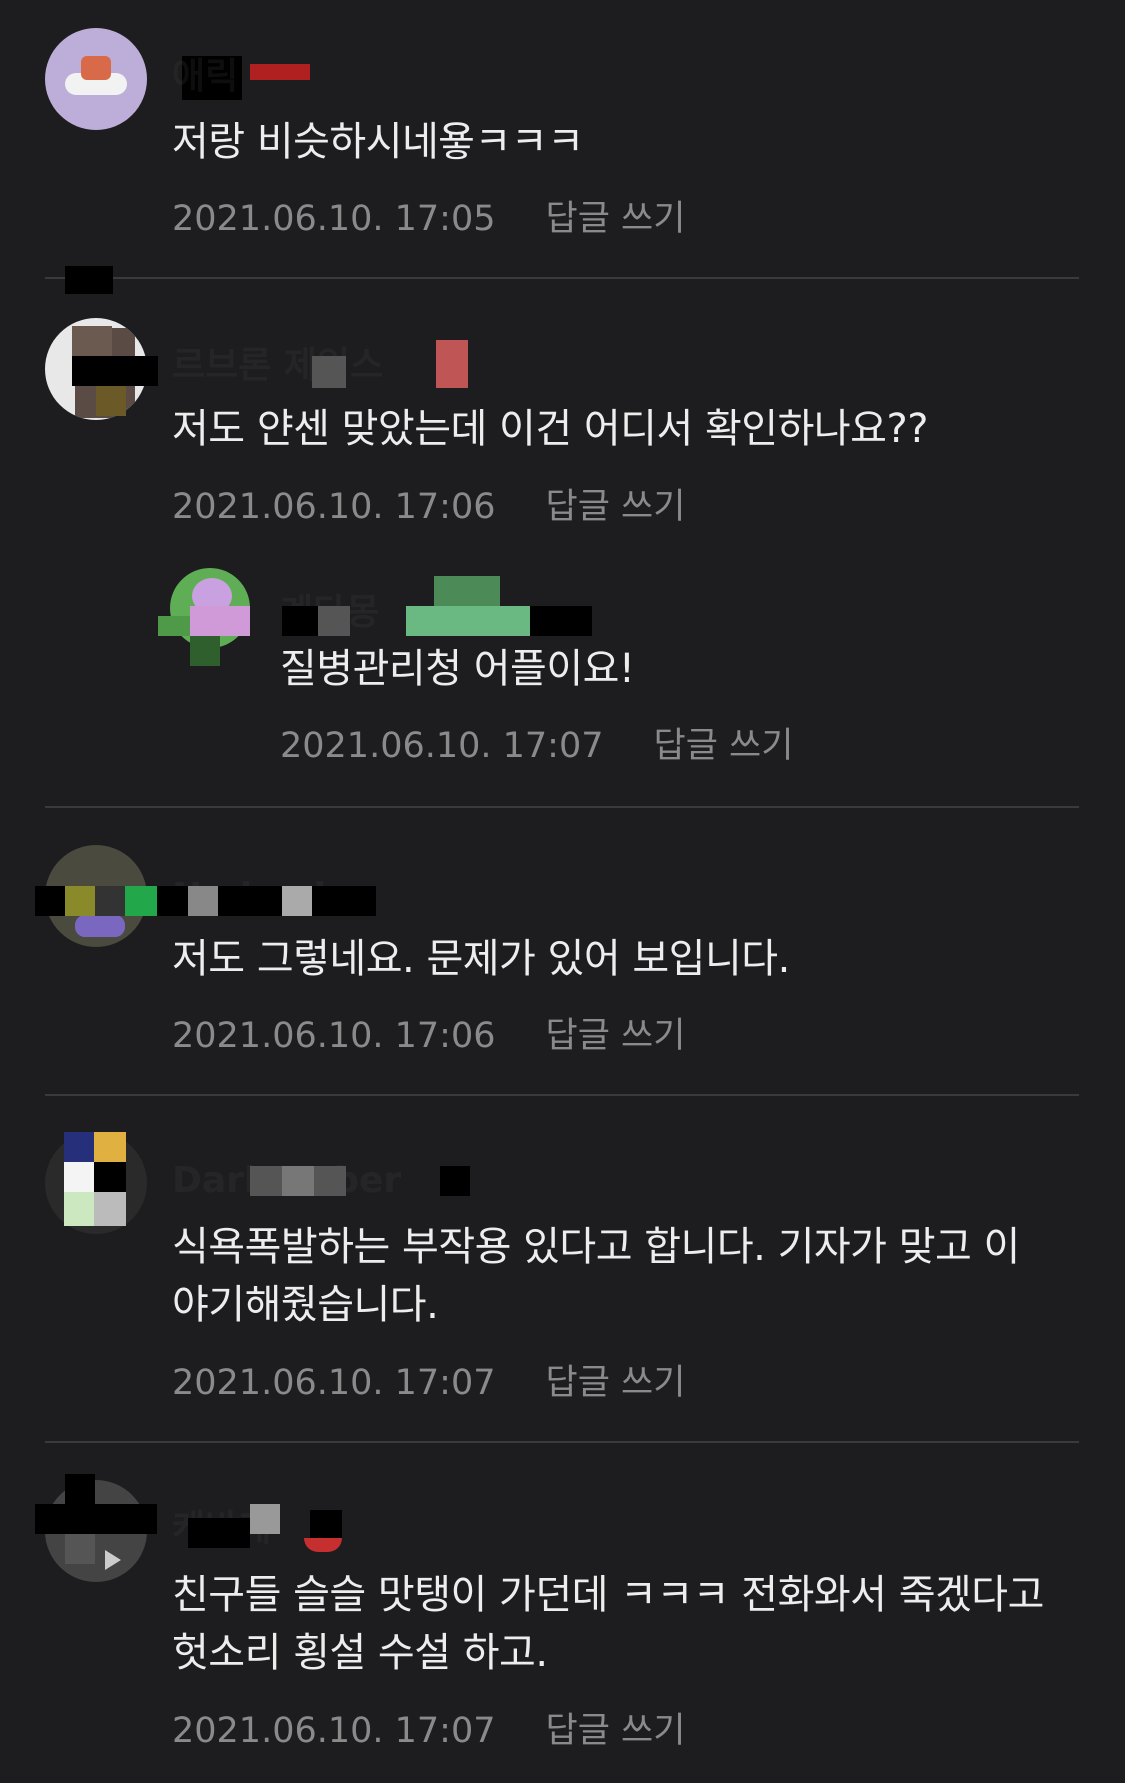 The image size is (1125, 1783). I want to click on comment-text: 질병관리청 어플이요!, so click(457, 669).